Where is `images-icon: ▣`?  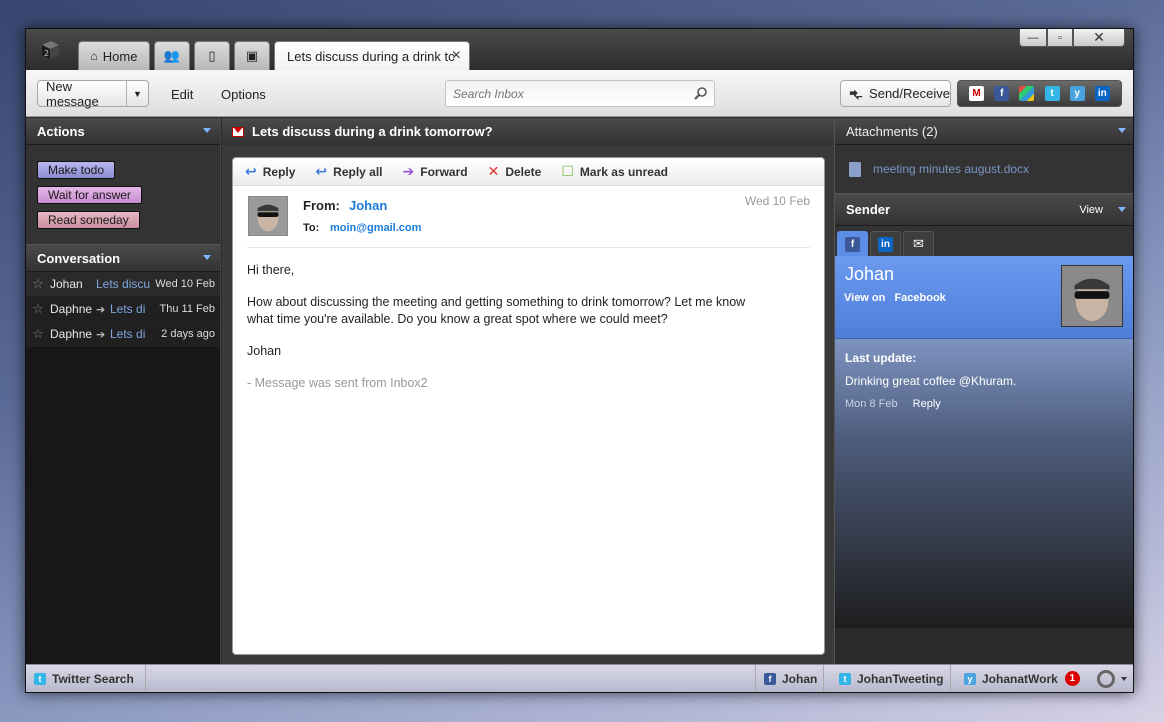 images-icon: ▣ is located at coordinates (252, 55).